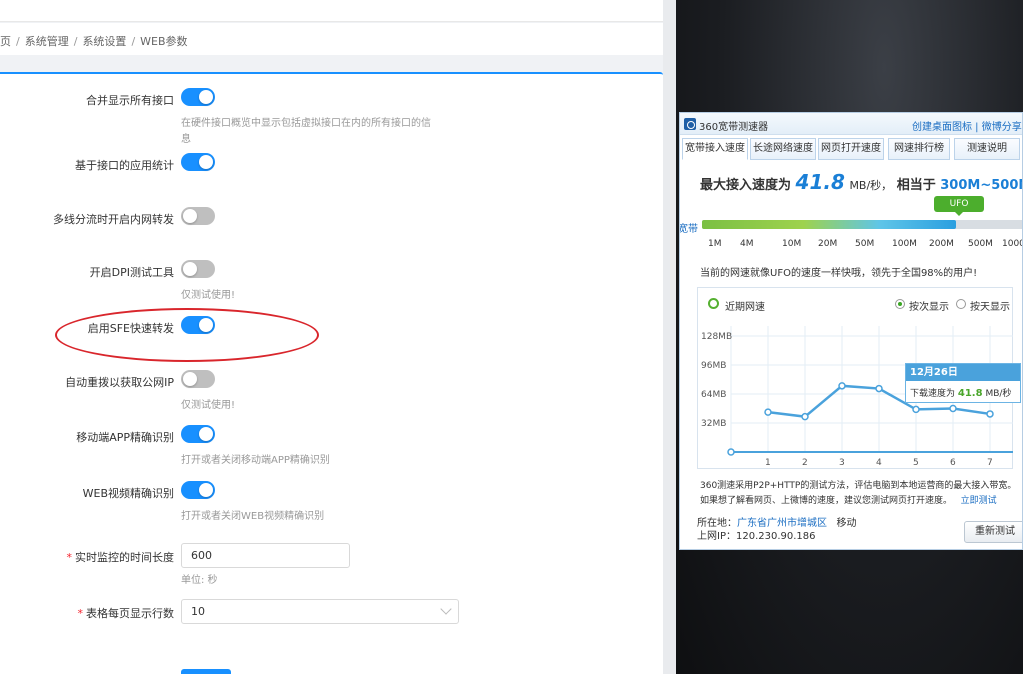 The image size is (1023, 674). Describe the element at coordinates (820, 182) in the screenshot. I see `max-speed-value: 41.8` at that location.